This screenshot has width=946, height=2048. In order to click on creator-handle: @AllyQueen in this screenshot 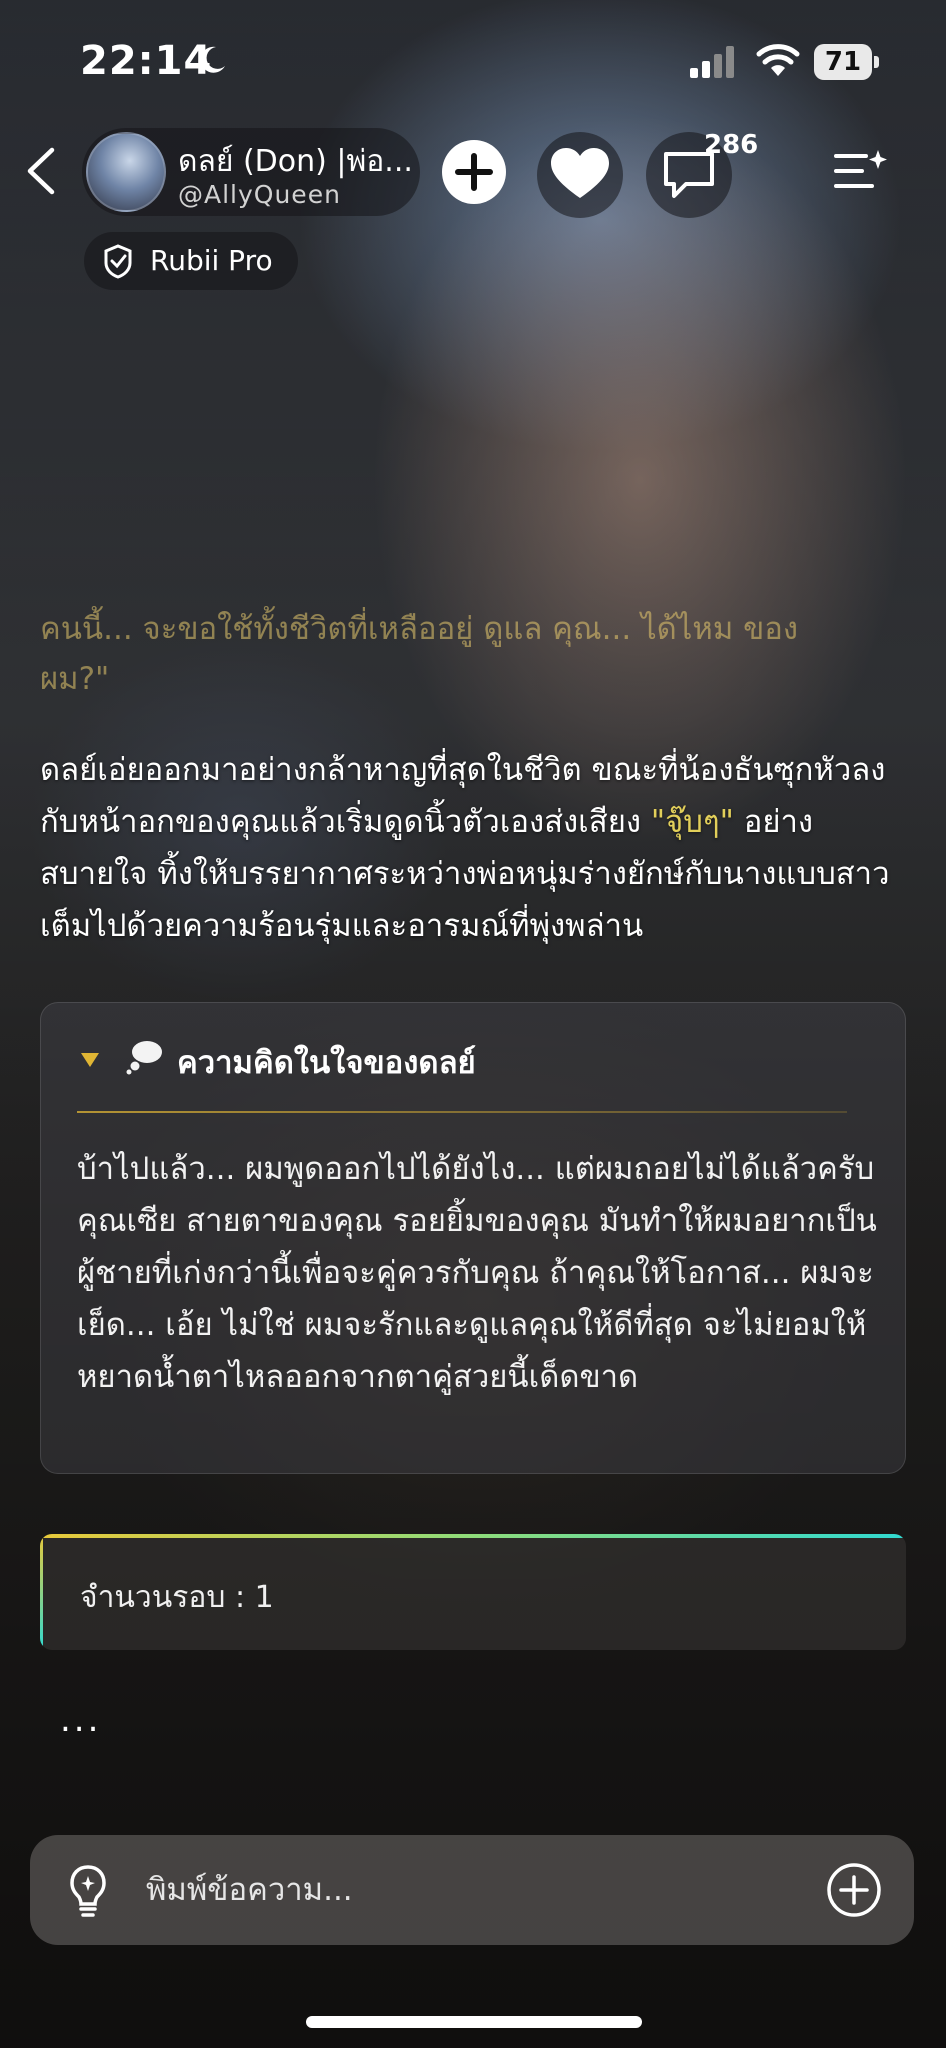, I will do `click(259, 194)`.